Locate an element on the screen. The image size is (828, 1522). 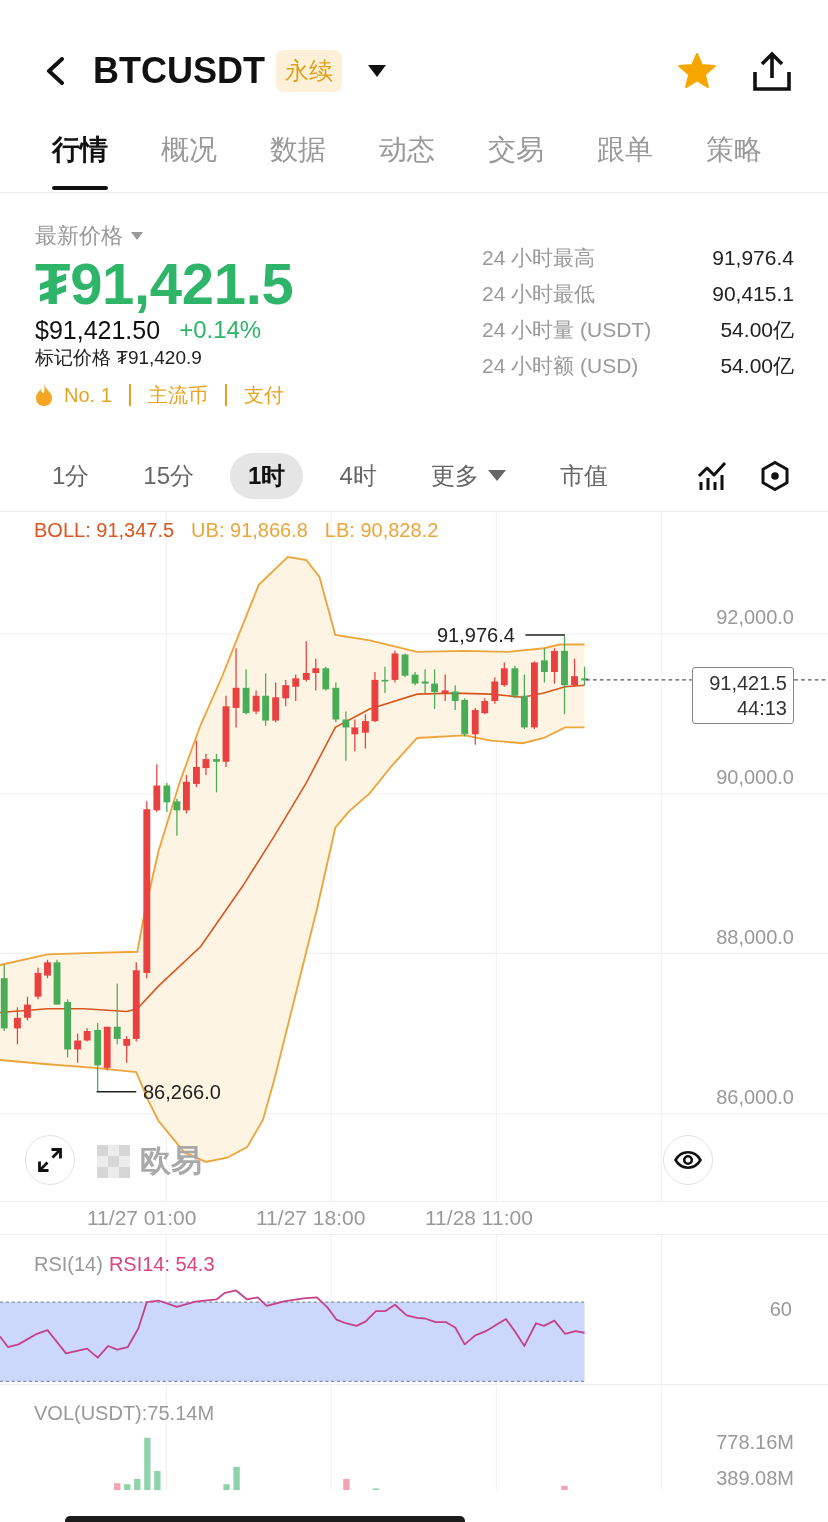
volume-title: VOL(USDT):75.14M is located at coordinates (124, 1413).